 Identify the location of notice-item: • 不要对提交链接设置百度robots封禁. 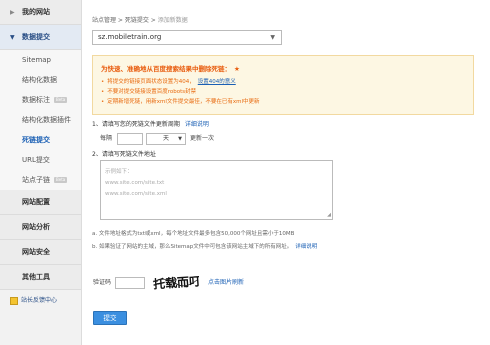
(287, 92).